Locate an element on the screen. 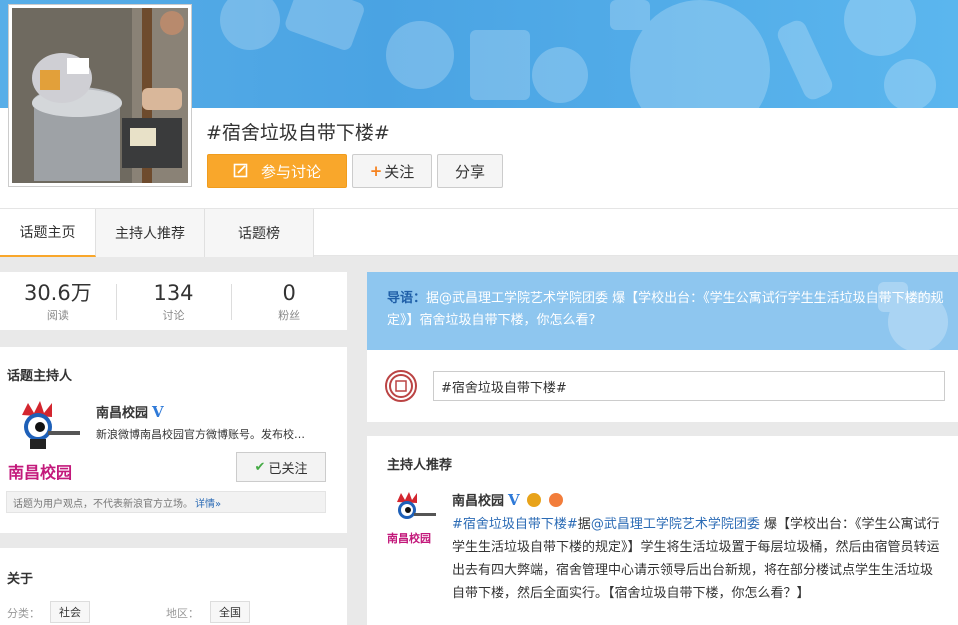 Image resolution: width=958 pixels, height=625 pixels. stat-fans: 0 粉丝 is located at coordinates (289, 301).